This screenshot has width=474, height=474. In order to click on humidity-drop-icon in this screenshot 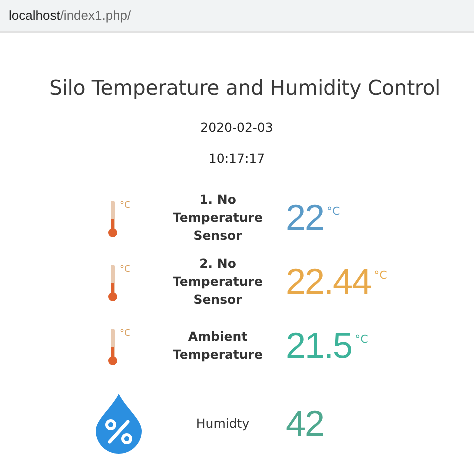, I will do `click(119, 424)`.